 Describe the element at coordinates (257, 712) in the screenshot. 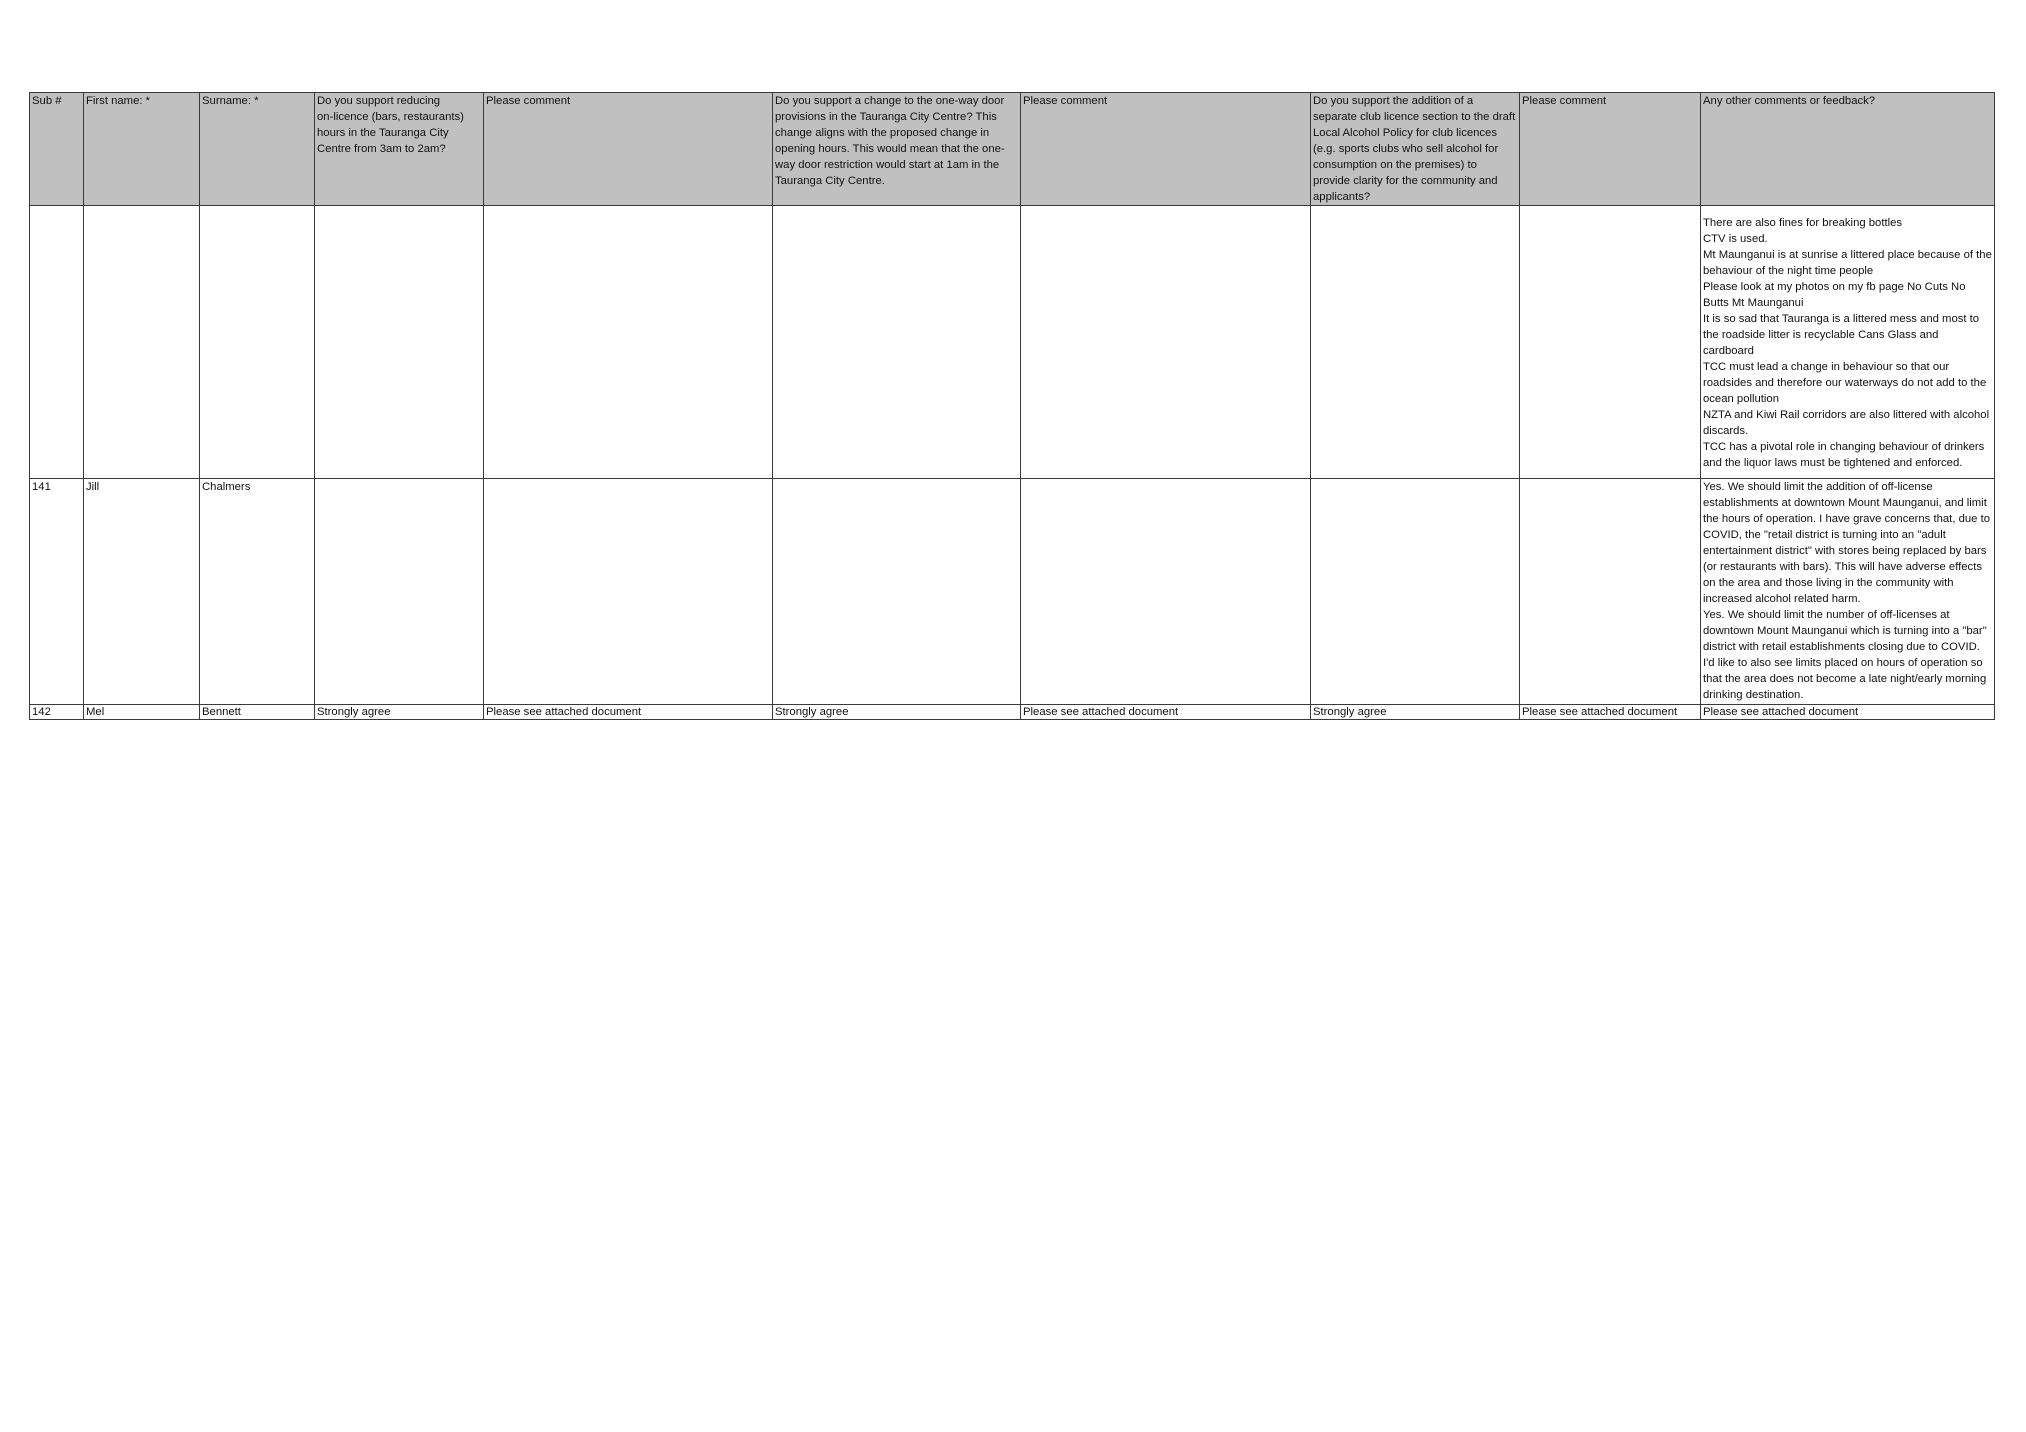

I see `cell-surname: Bennett` at that location.